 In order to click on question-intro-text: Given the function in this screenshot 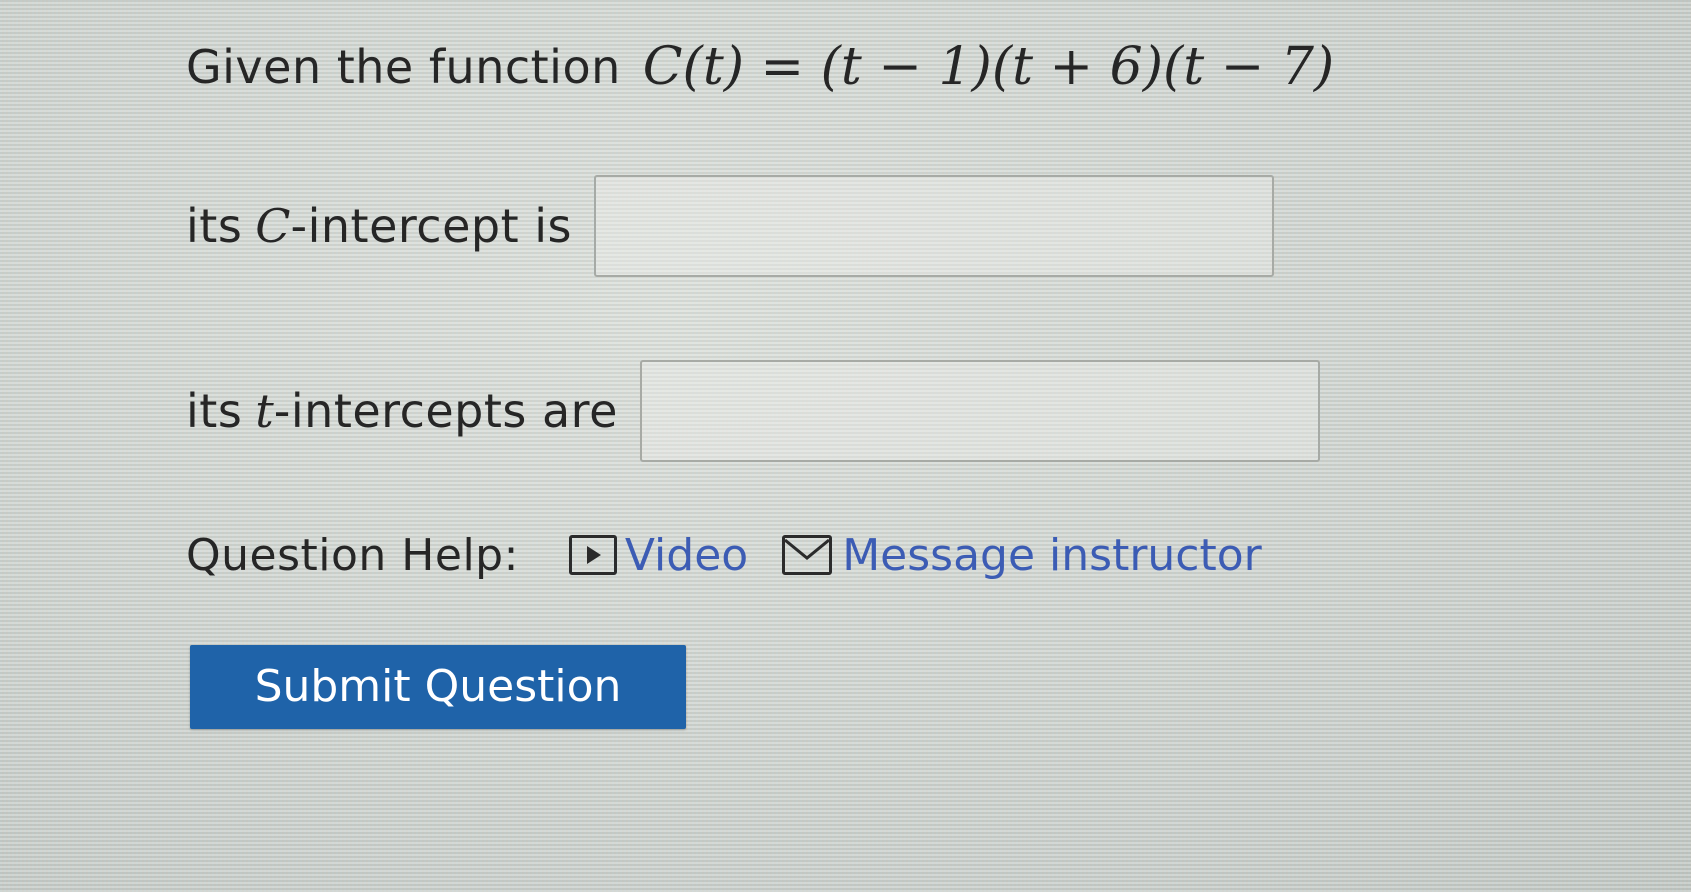, I will do `click(403, 67)`.